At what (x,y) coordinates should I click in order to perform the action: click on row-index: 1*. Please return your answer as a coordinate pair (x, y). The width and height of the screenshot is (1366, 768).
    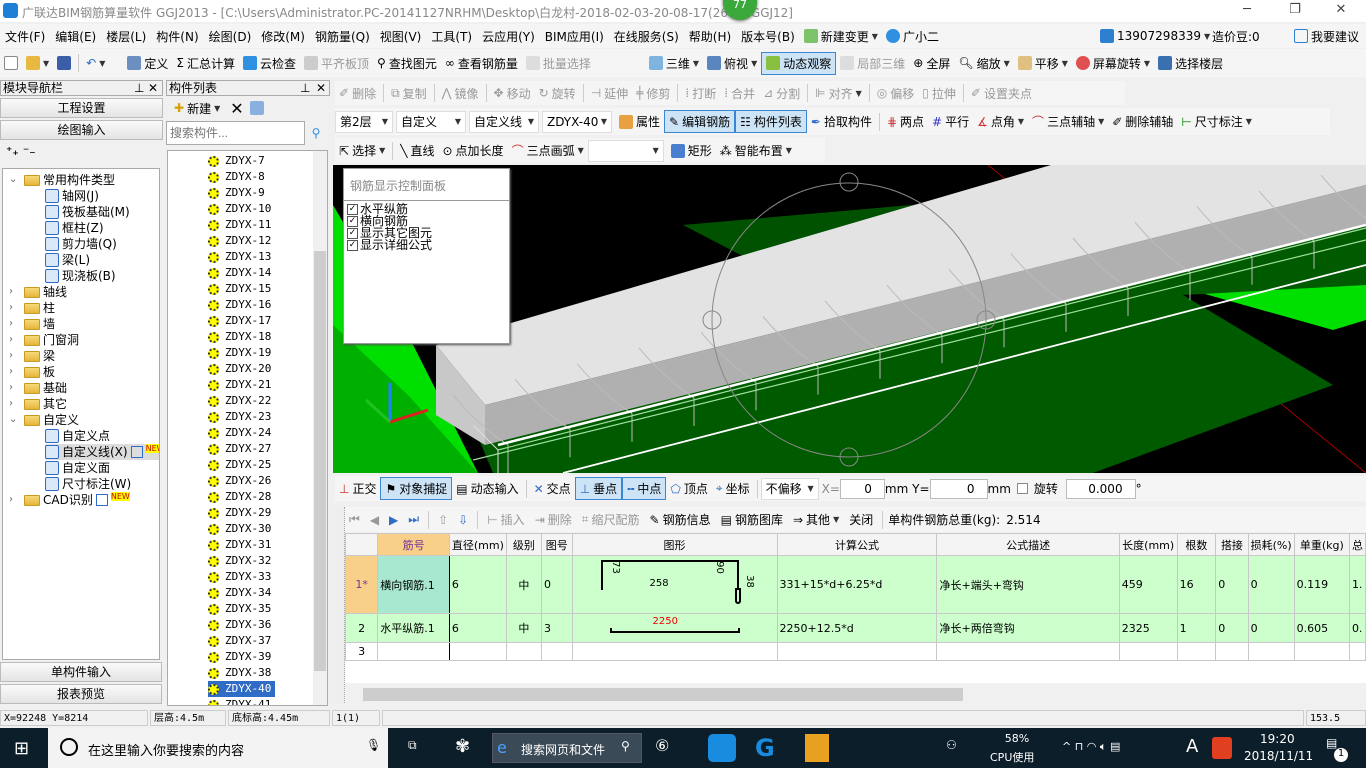
    Looking at the image, I should click on (362, 584).